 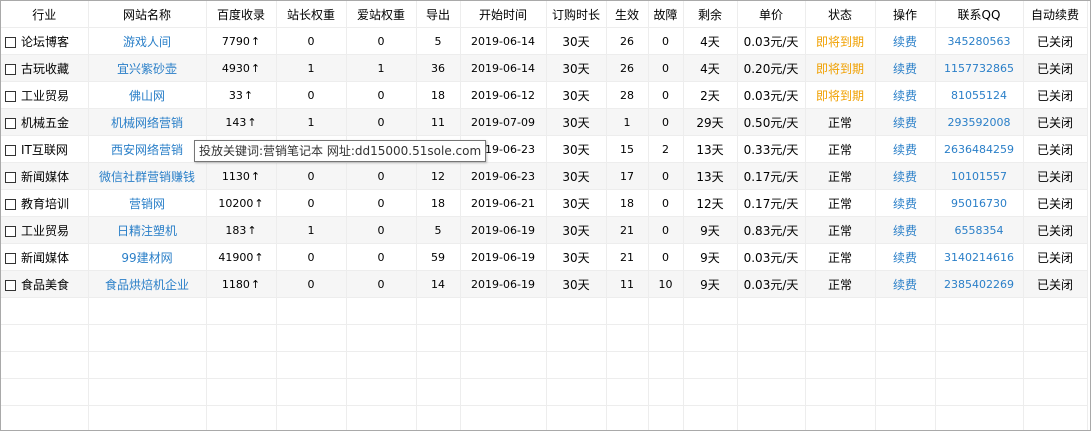 I want to click on site-name-link-text: 机械网络营销, so click(x=147, y=123).